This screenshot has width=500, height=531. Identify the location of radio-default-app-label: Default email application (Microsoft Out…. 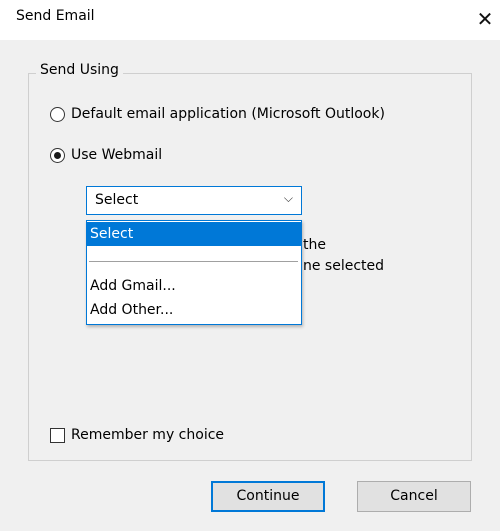
(228, 114).